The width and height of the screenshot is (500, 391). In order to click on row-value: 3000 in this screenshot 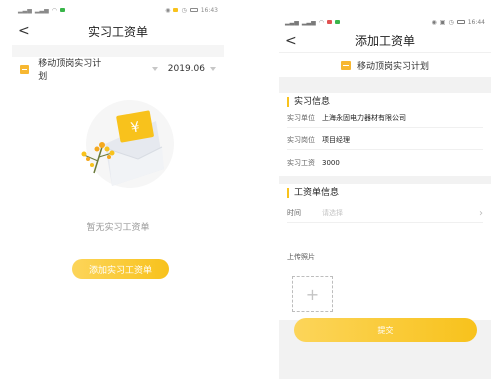, I will do `click(331, 162)`.